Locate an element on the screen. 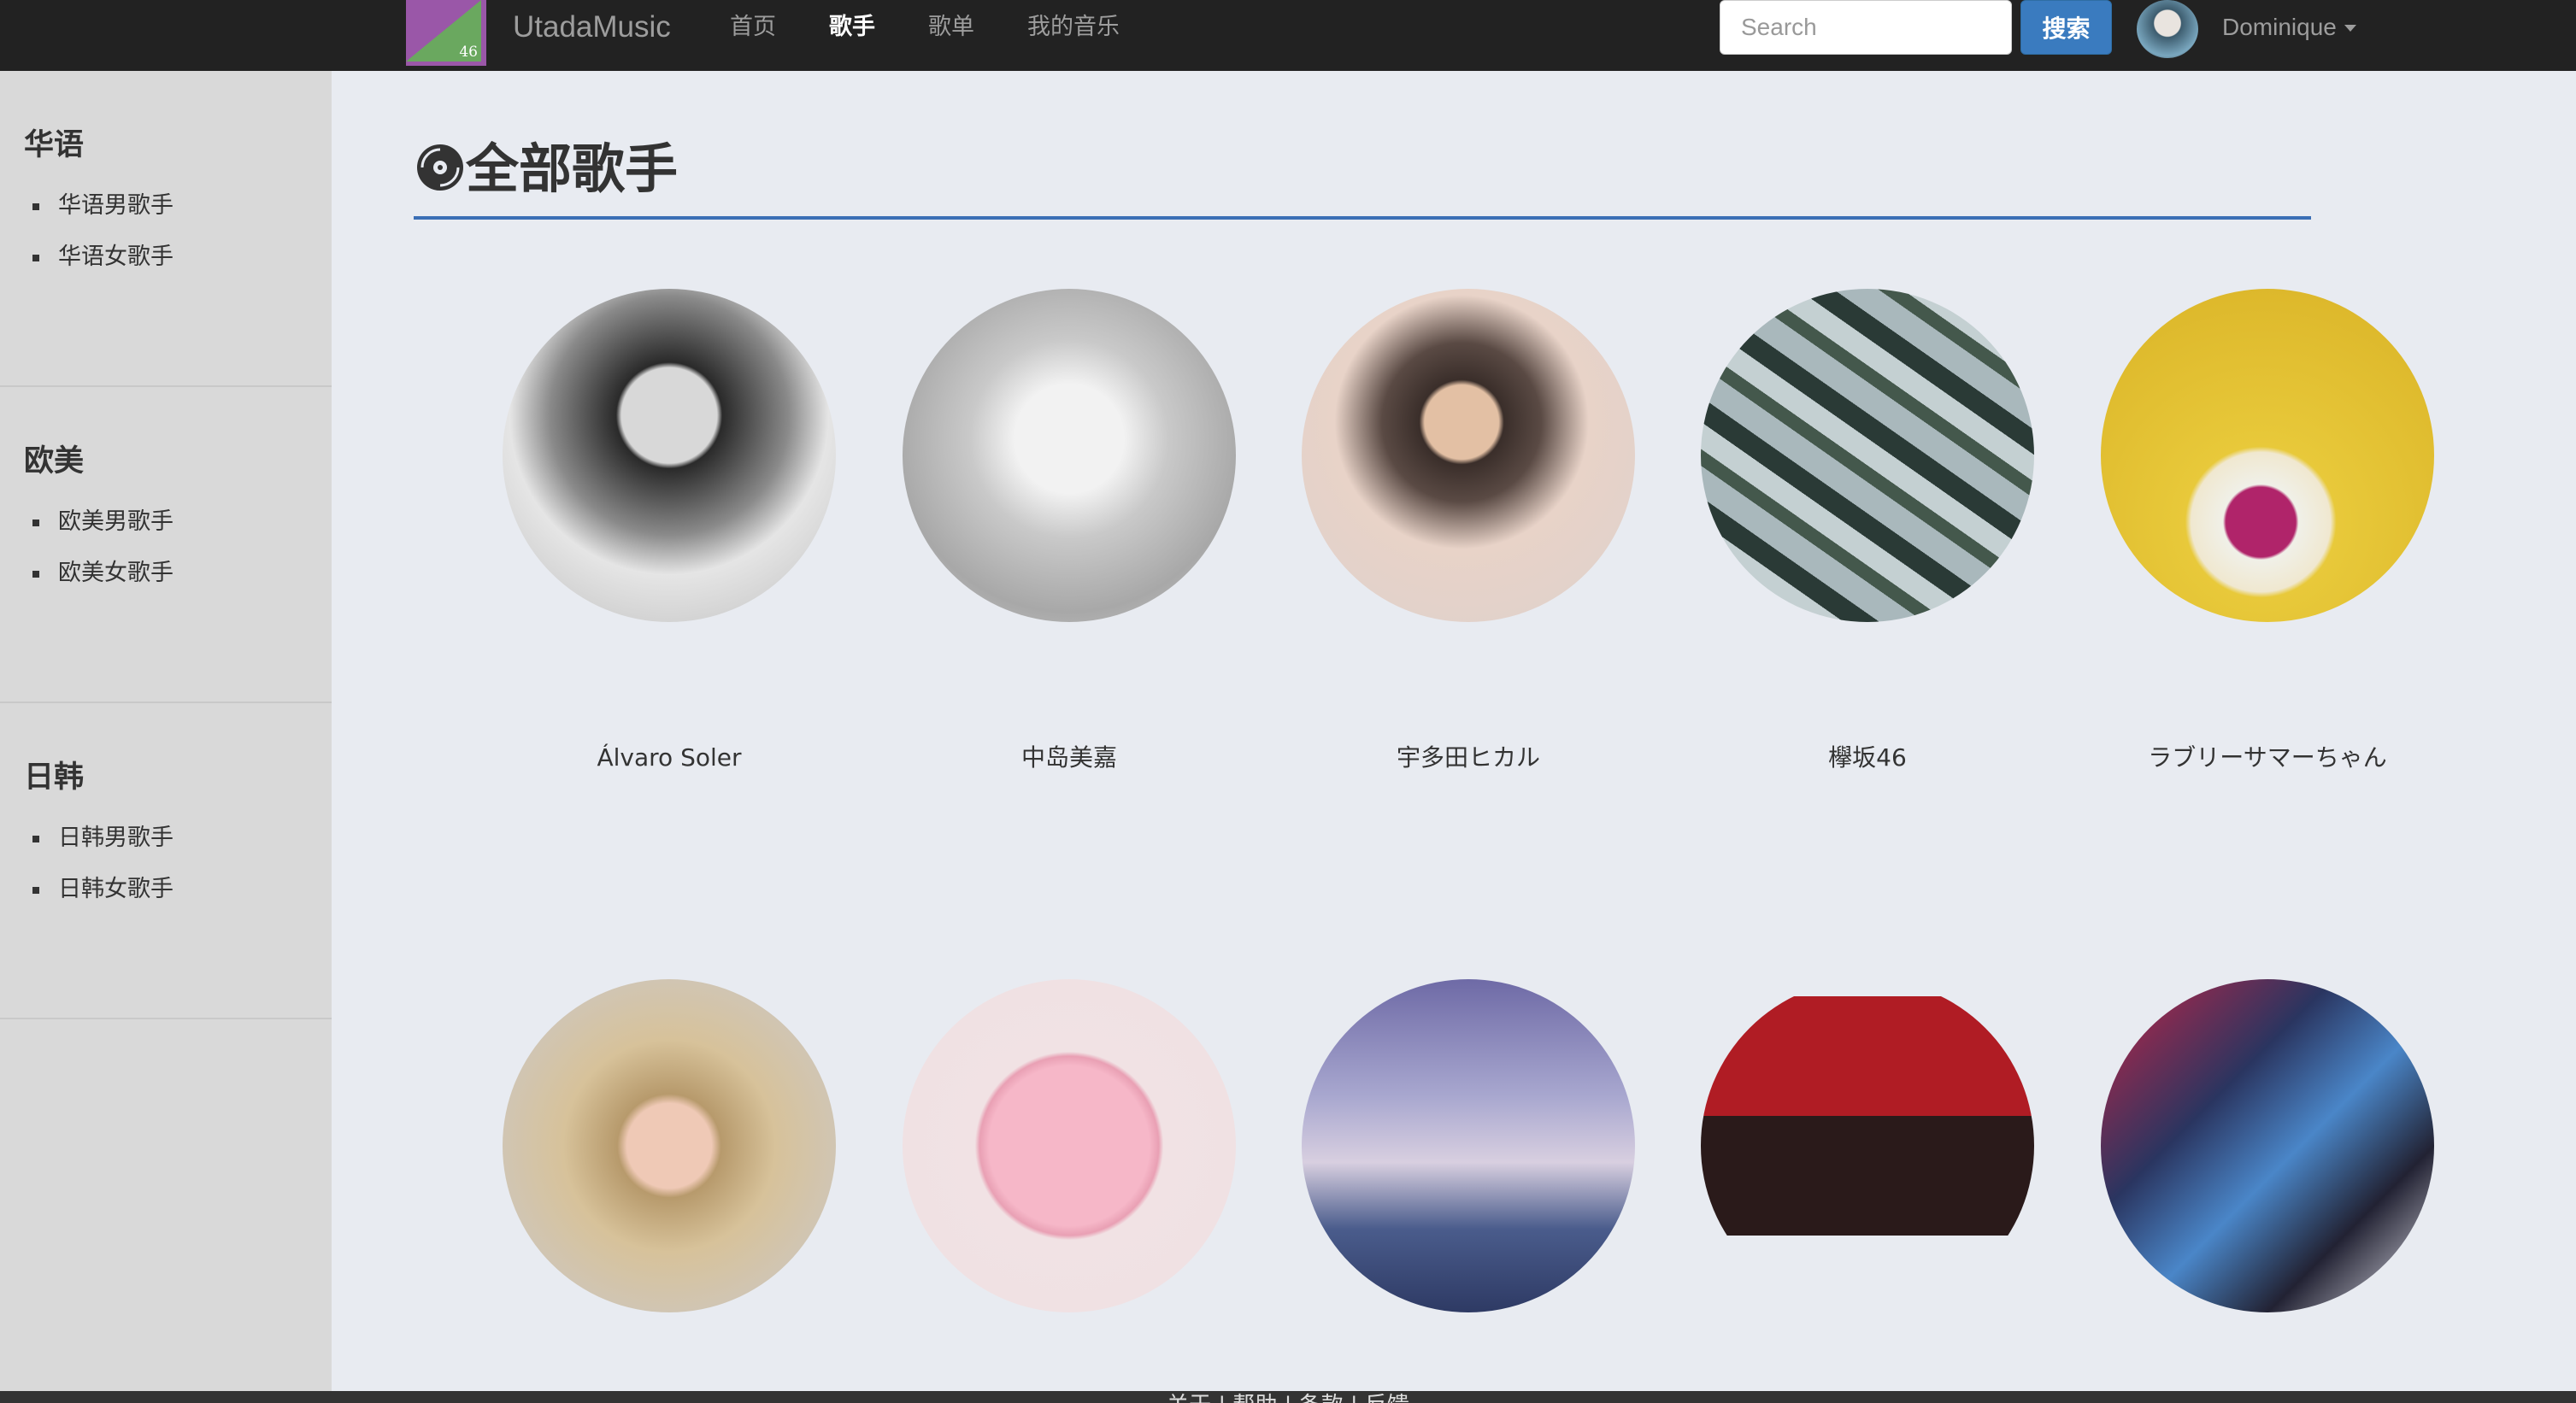 The width and height of the screenshot is (2576, 1403). sidebar-item-label: 欧美女歌手 is located at coordinates (115, 573).